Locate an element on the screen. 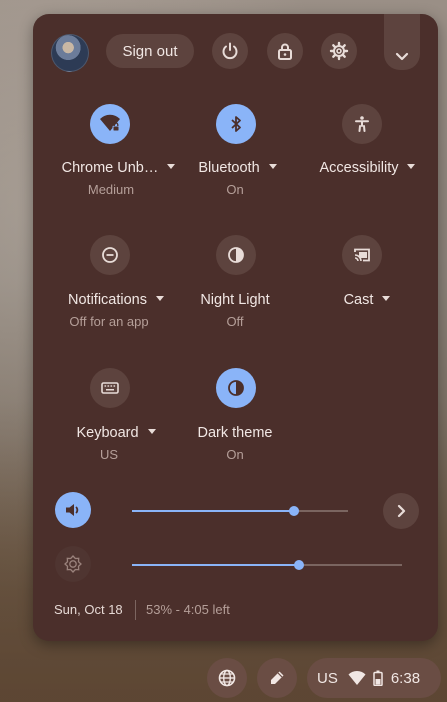 This screenshot has height=702, width=447. cast-label-row: Cast is located at coordinates (367, 300).